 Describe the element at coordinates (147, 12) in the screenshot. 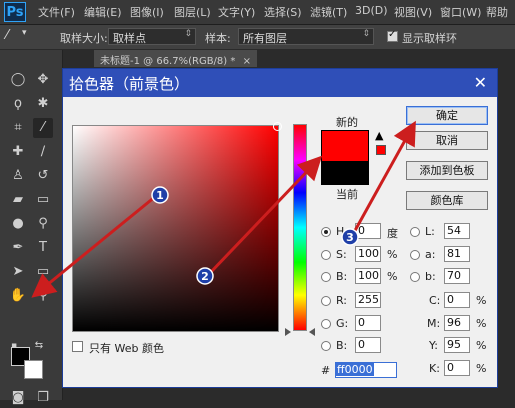

I see `menu-image: 图像(I)` at that location.